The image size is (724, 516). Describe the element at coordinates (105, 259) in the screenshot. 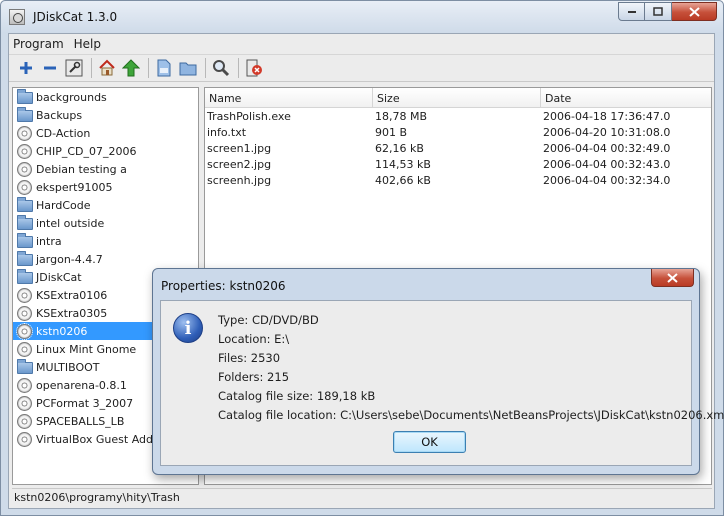

I see `tree-item: jargon-4.4.7` at that location.